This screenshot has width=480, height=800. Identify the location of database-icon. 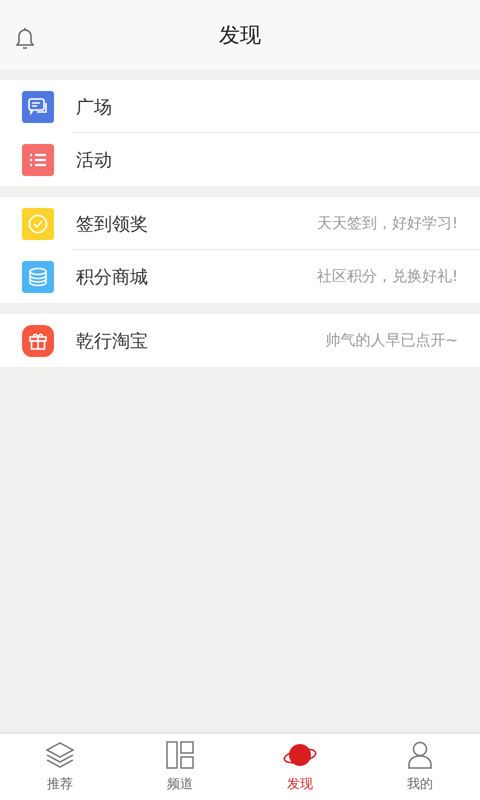
(38, 276).